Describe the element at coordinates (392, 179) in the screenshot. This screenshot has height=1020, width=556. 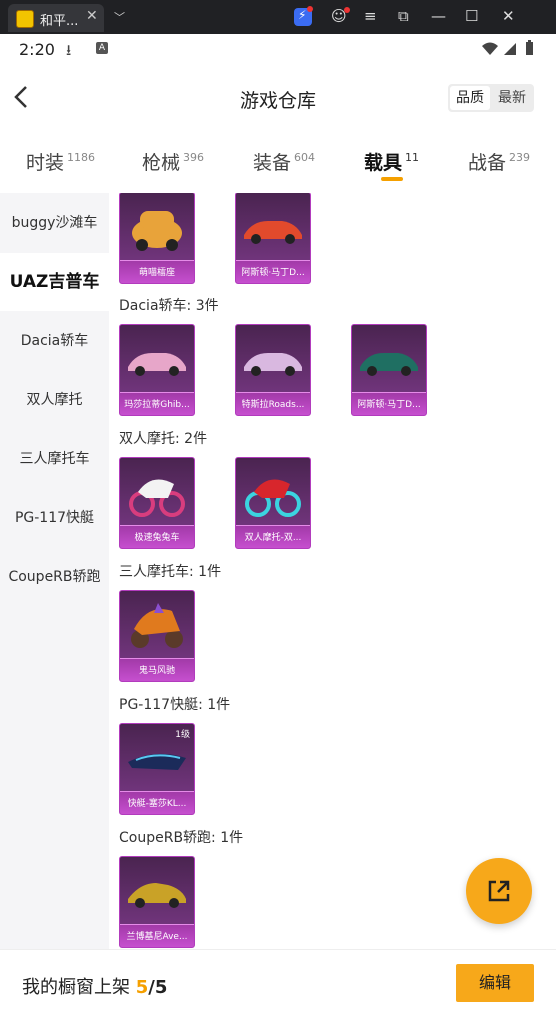
I see `active-tab-indicator` at that location.